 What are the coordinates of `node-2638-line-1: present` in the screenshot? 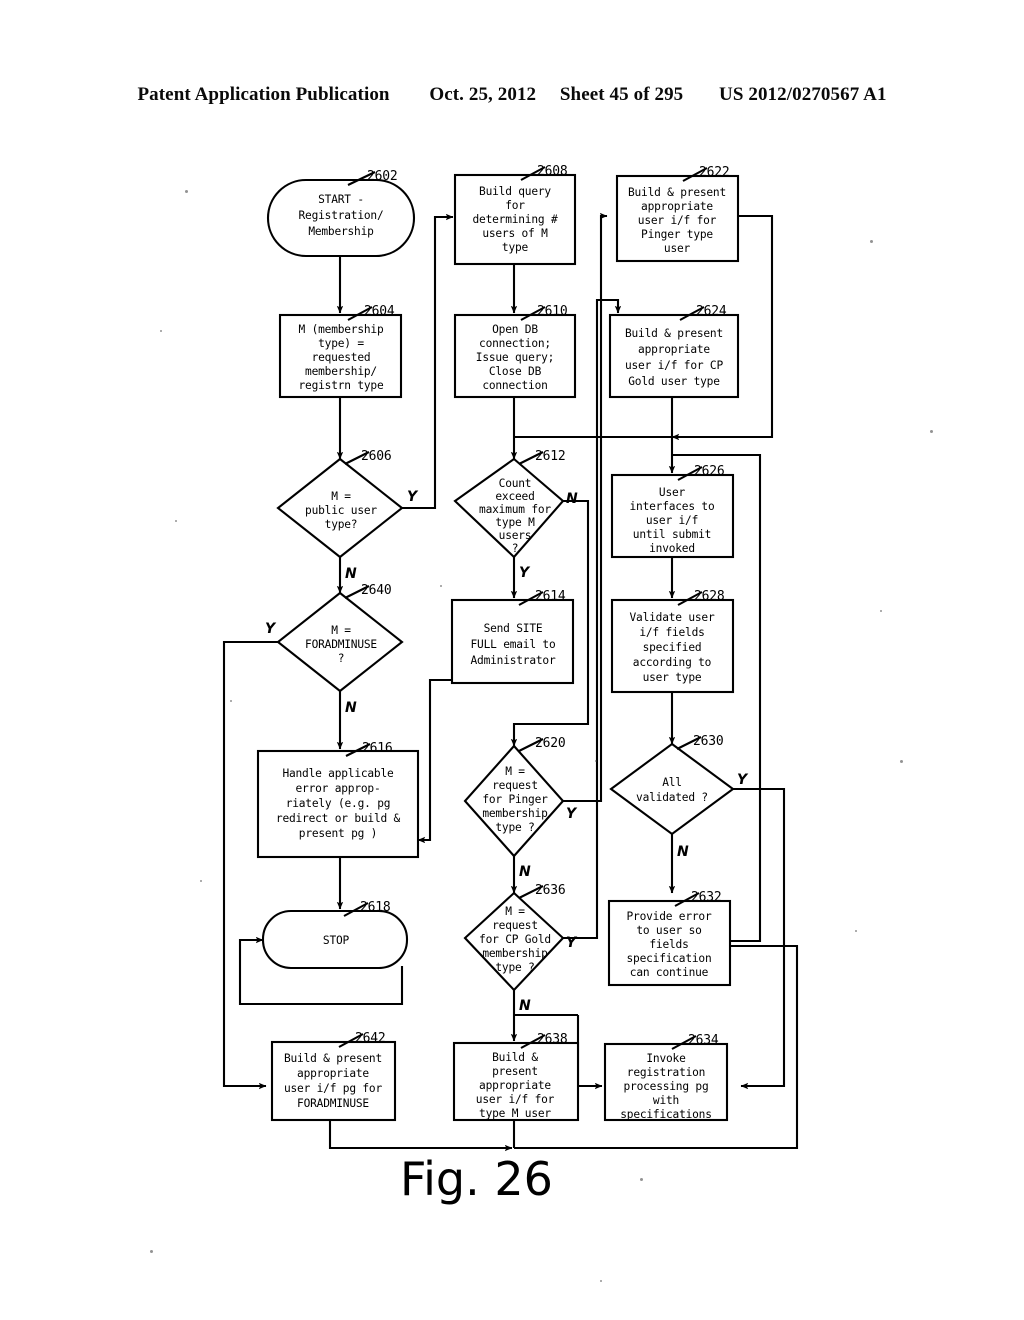 It's located at (515, 1071).